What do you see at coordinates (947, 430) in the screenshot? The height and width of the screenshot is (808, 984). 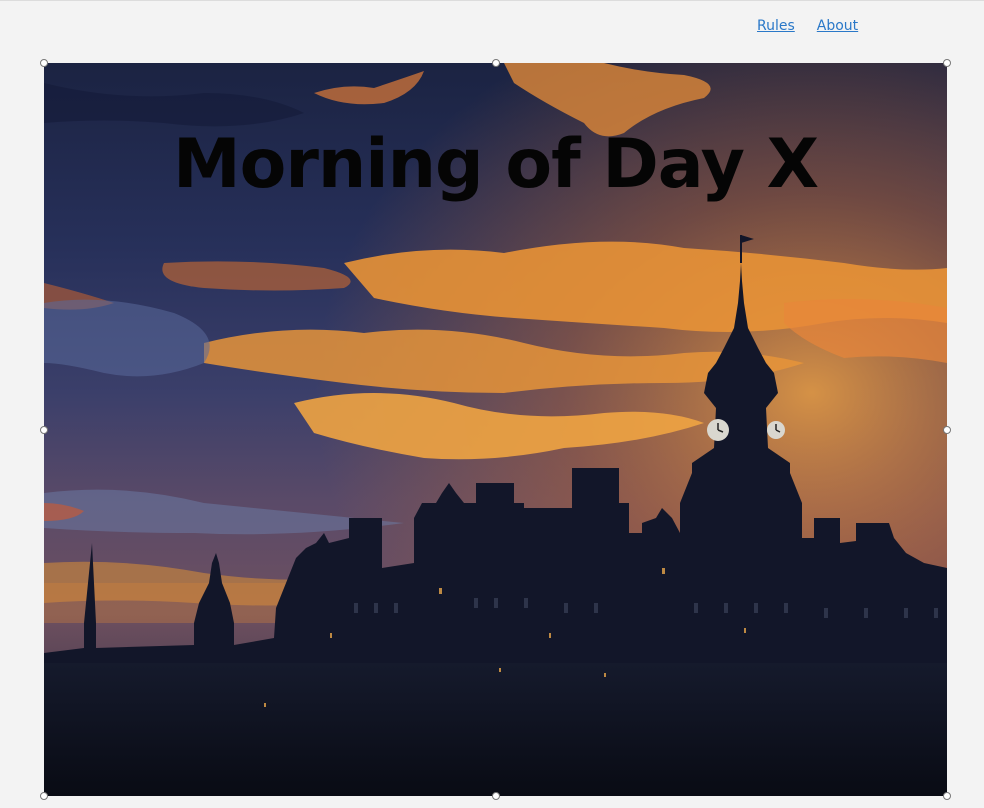 I see `resize-handle-right` at bounding box center [947, 430].